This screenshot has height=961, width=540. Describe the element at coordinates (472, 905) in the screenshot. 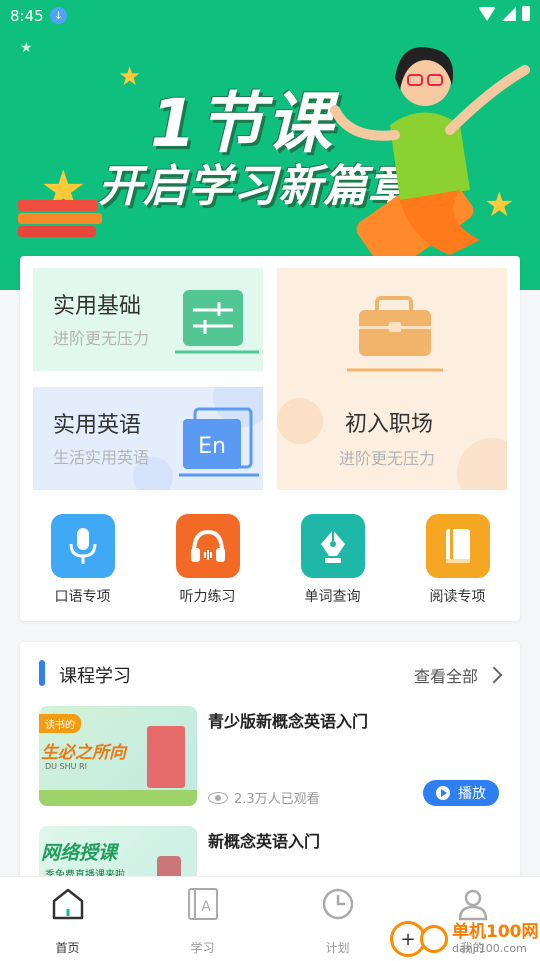

I see `profile-icon` at that location.